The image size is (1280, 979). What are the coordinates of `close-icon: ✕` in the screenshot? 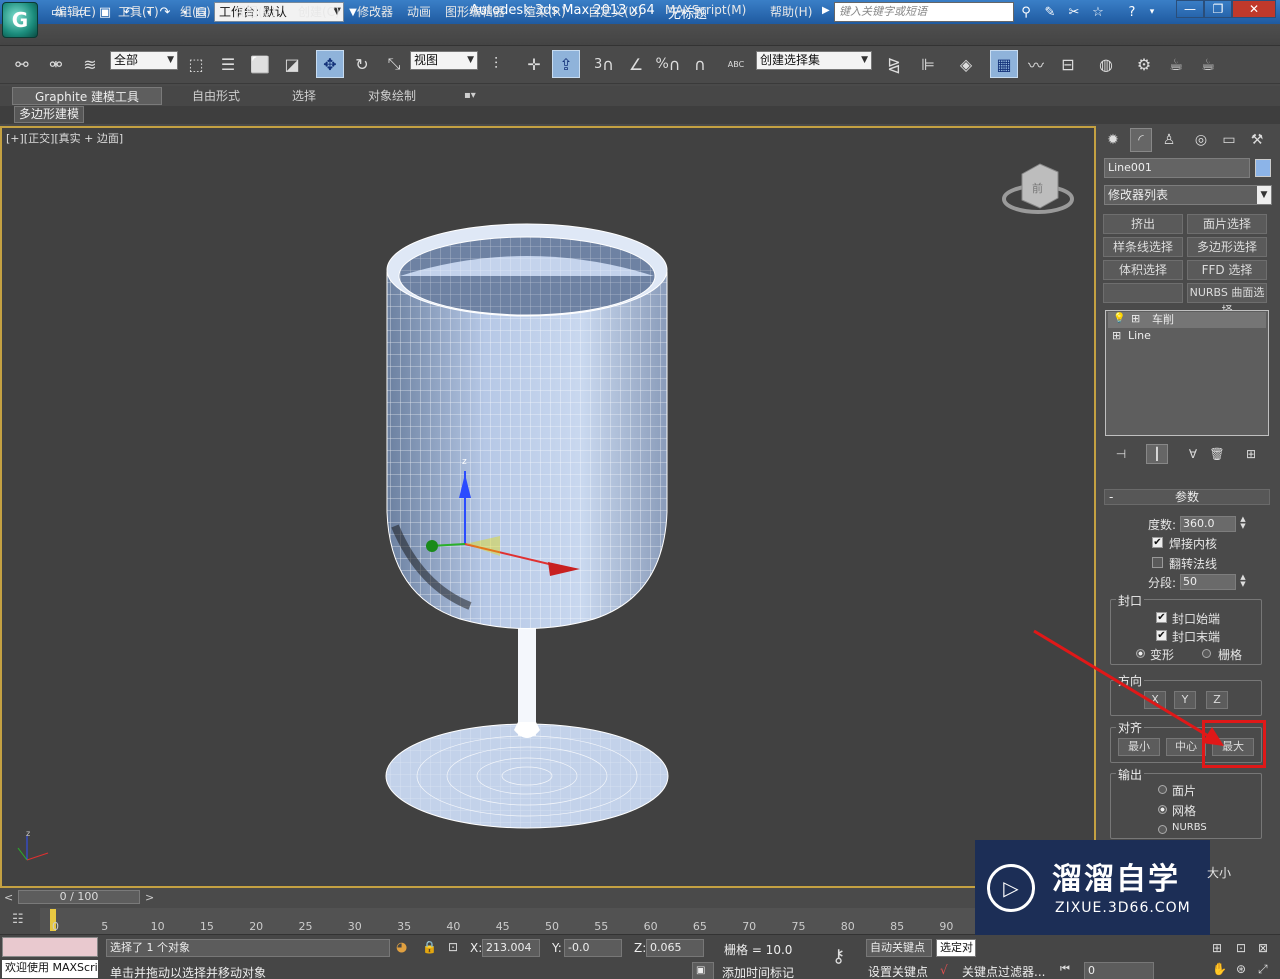 It's located at (1254, 9).